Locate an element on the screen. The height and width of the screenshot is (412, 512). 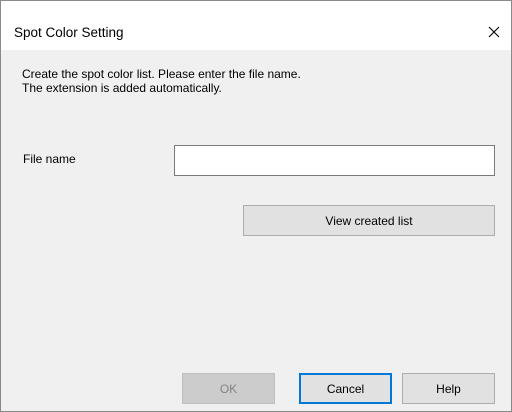
window-title: Spot Color Setting is located at coordinates (69, 32).